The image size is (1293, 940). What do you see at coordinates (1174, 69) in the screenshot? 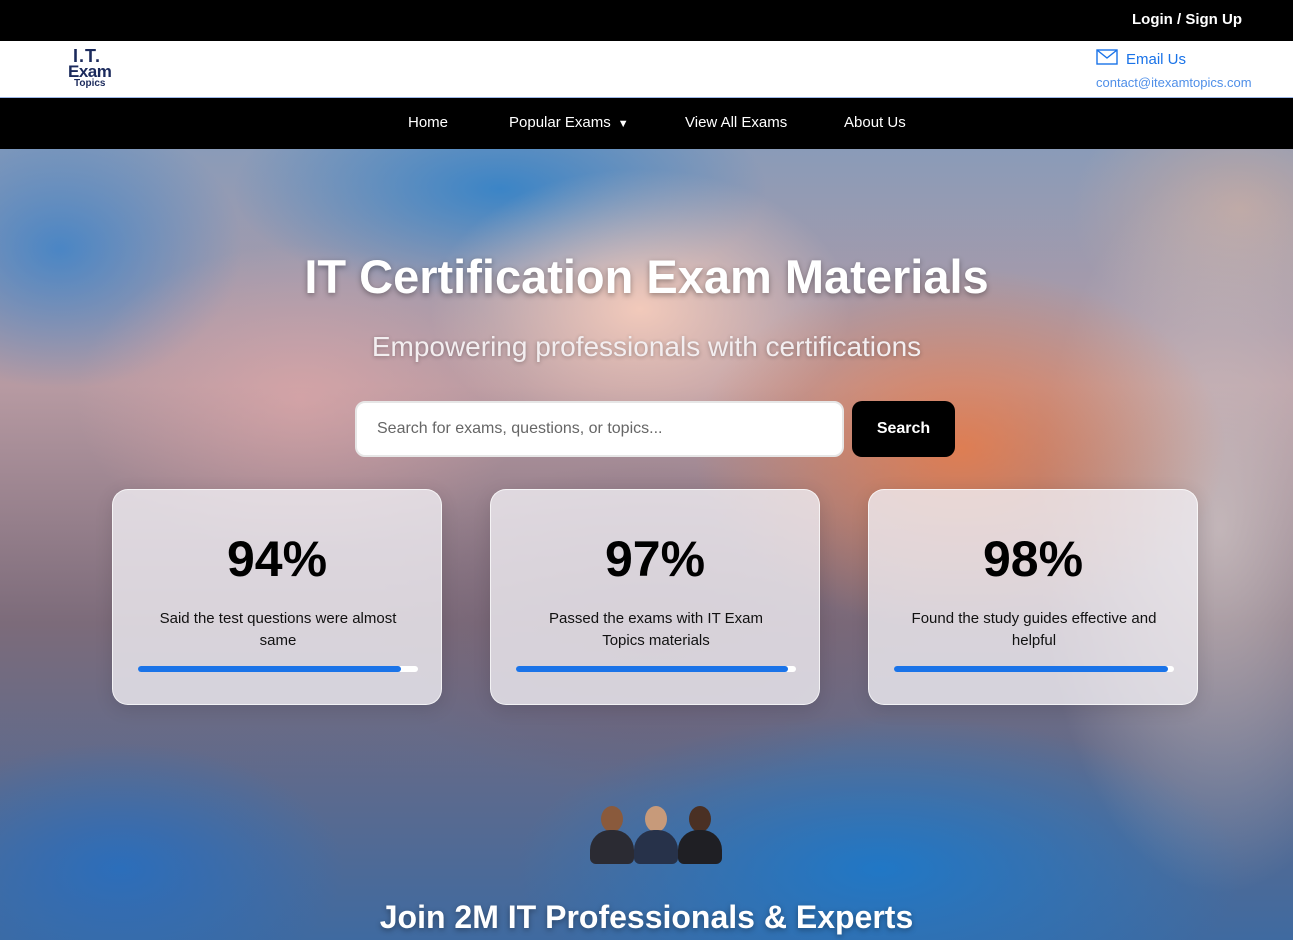
I see `email-contact: Email Us contact@itexamtopics.com` at bounding box center [1174, 69].